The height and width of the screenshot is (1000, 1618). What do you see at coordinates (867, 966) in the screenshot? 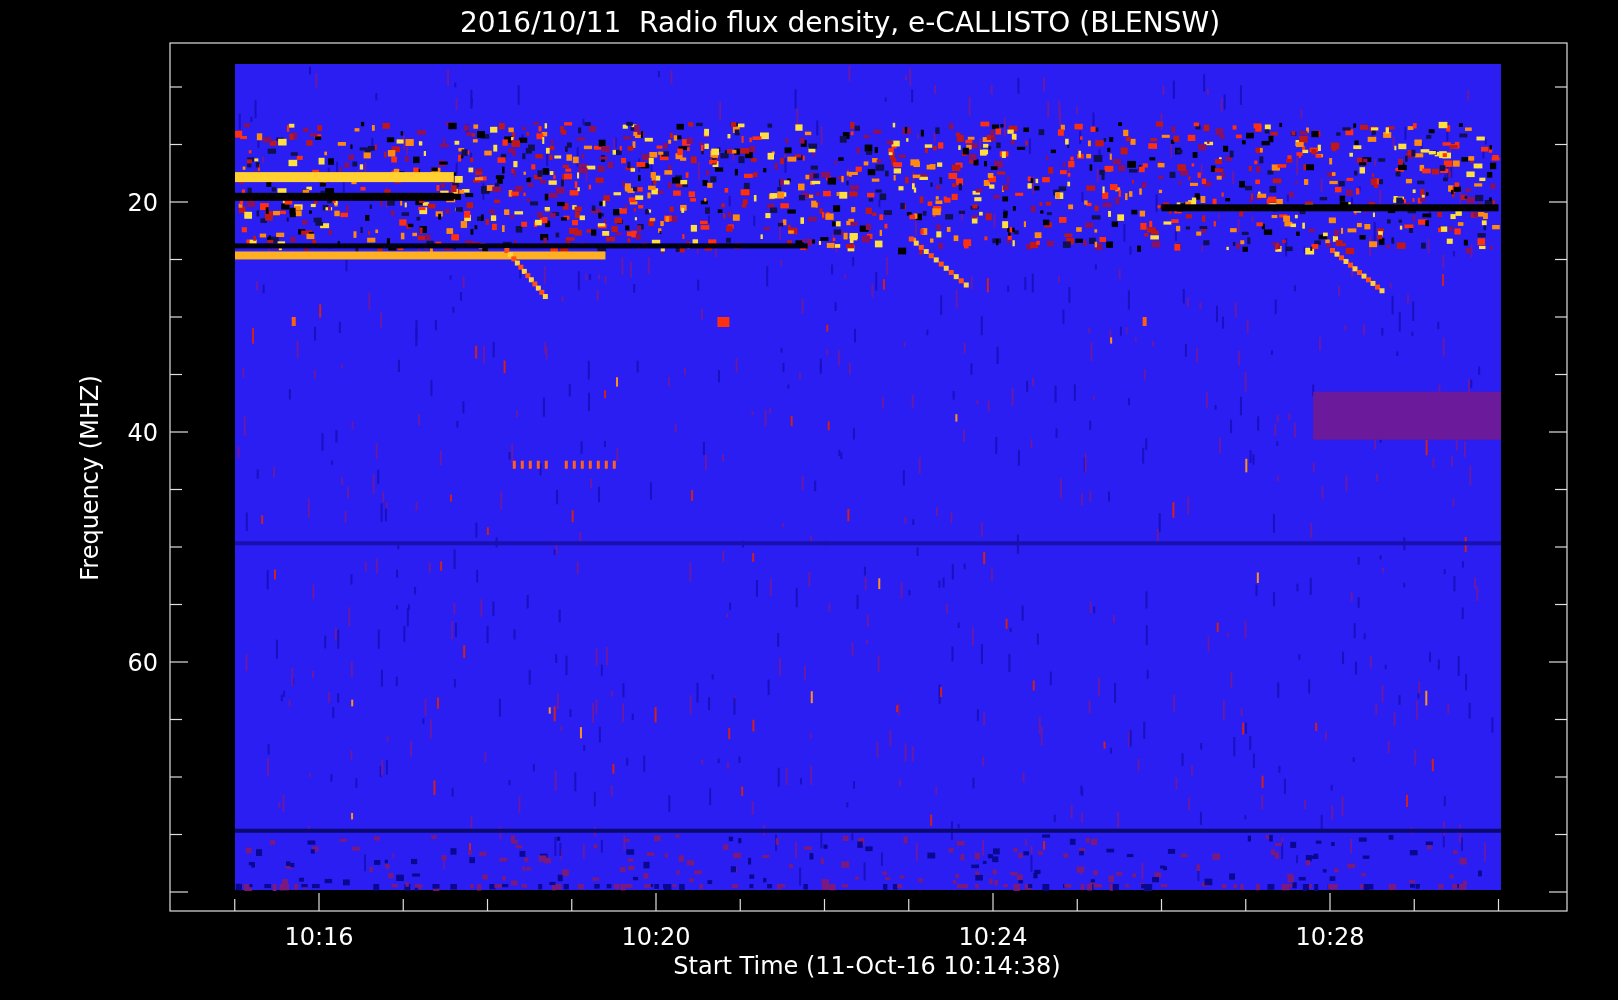
I see `x-axis-label: Start Time (11-Oct-16 10:14:38)` at bounding box center [867, 966].